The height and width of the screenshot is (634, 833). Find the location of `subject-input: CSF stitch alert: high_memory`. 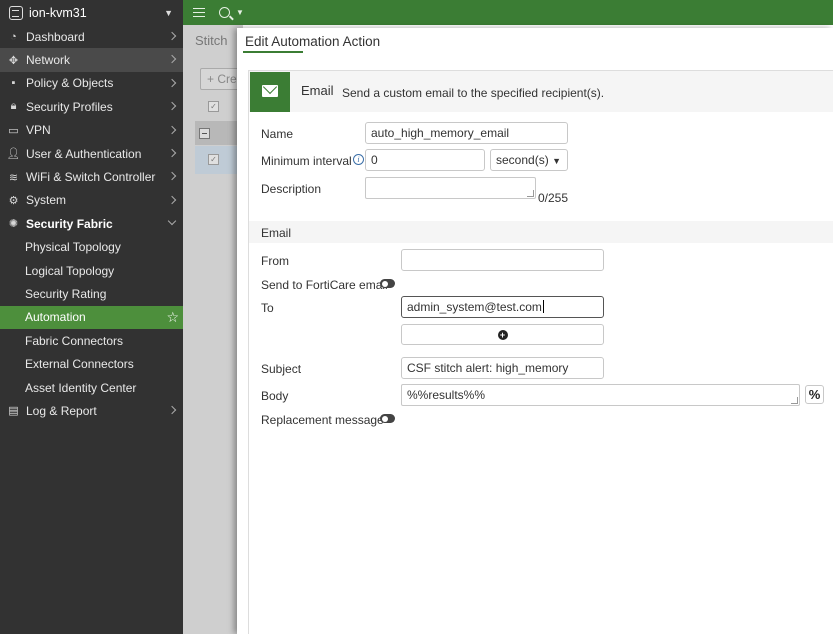

subject-input: CSF stitch alert: high_memory is located at coordinates (502, 368).